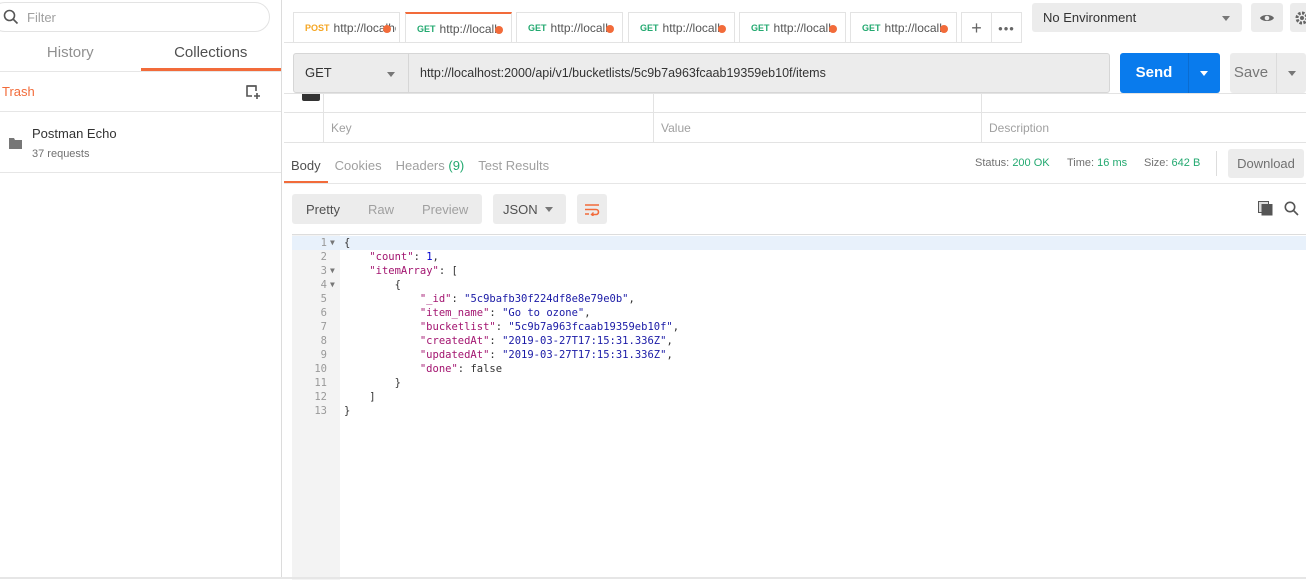 The width and height of the screenshot is (1306, 580). Describe the element at coordinates (799, 257) in the screenshot. I see `code-line: 2 "count": 1,` at that location.